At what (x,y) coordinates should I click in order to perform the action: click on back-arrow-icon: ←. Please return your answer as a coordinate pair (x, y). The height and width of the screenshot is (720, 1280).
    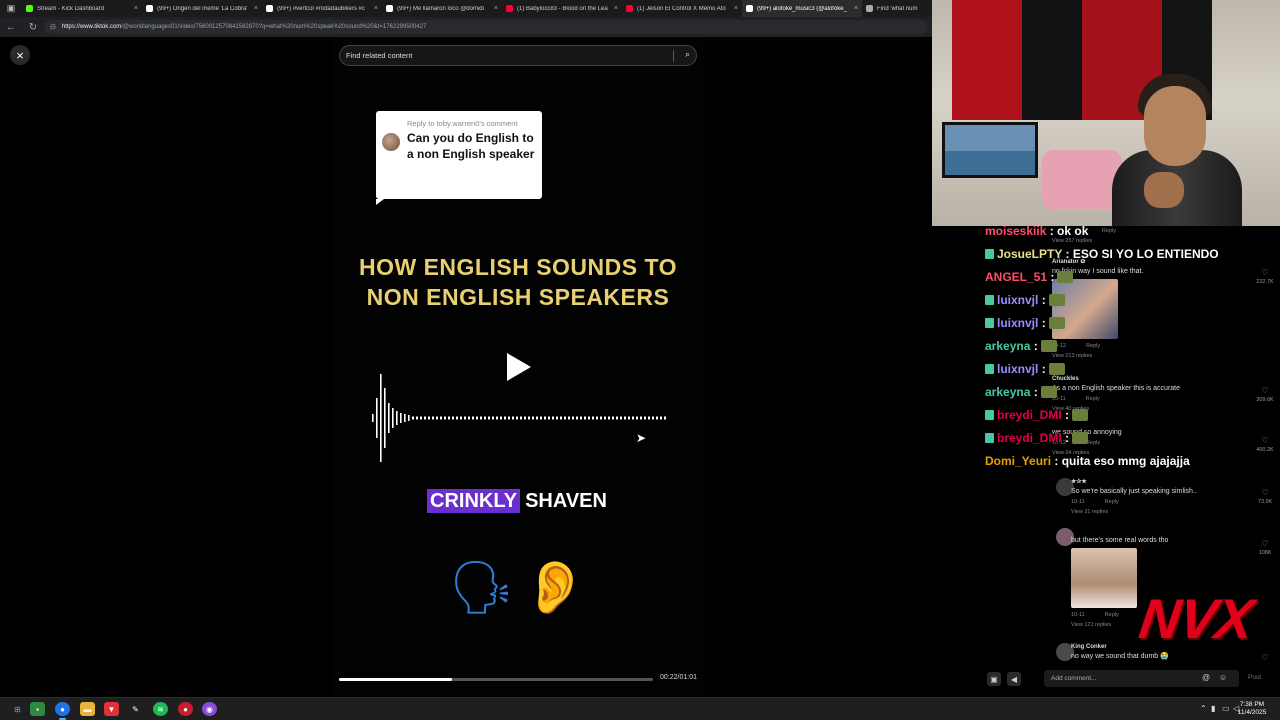
    Looking at the image, I should click on (11, 27).